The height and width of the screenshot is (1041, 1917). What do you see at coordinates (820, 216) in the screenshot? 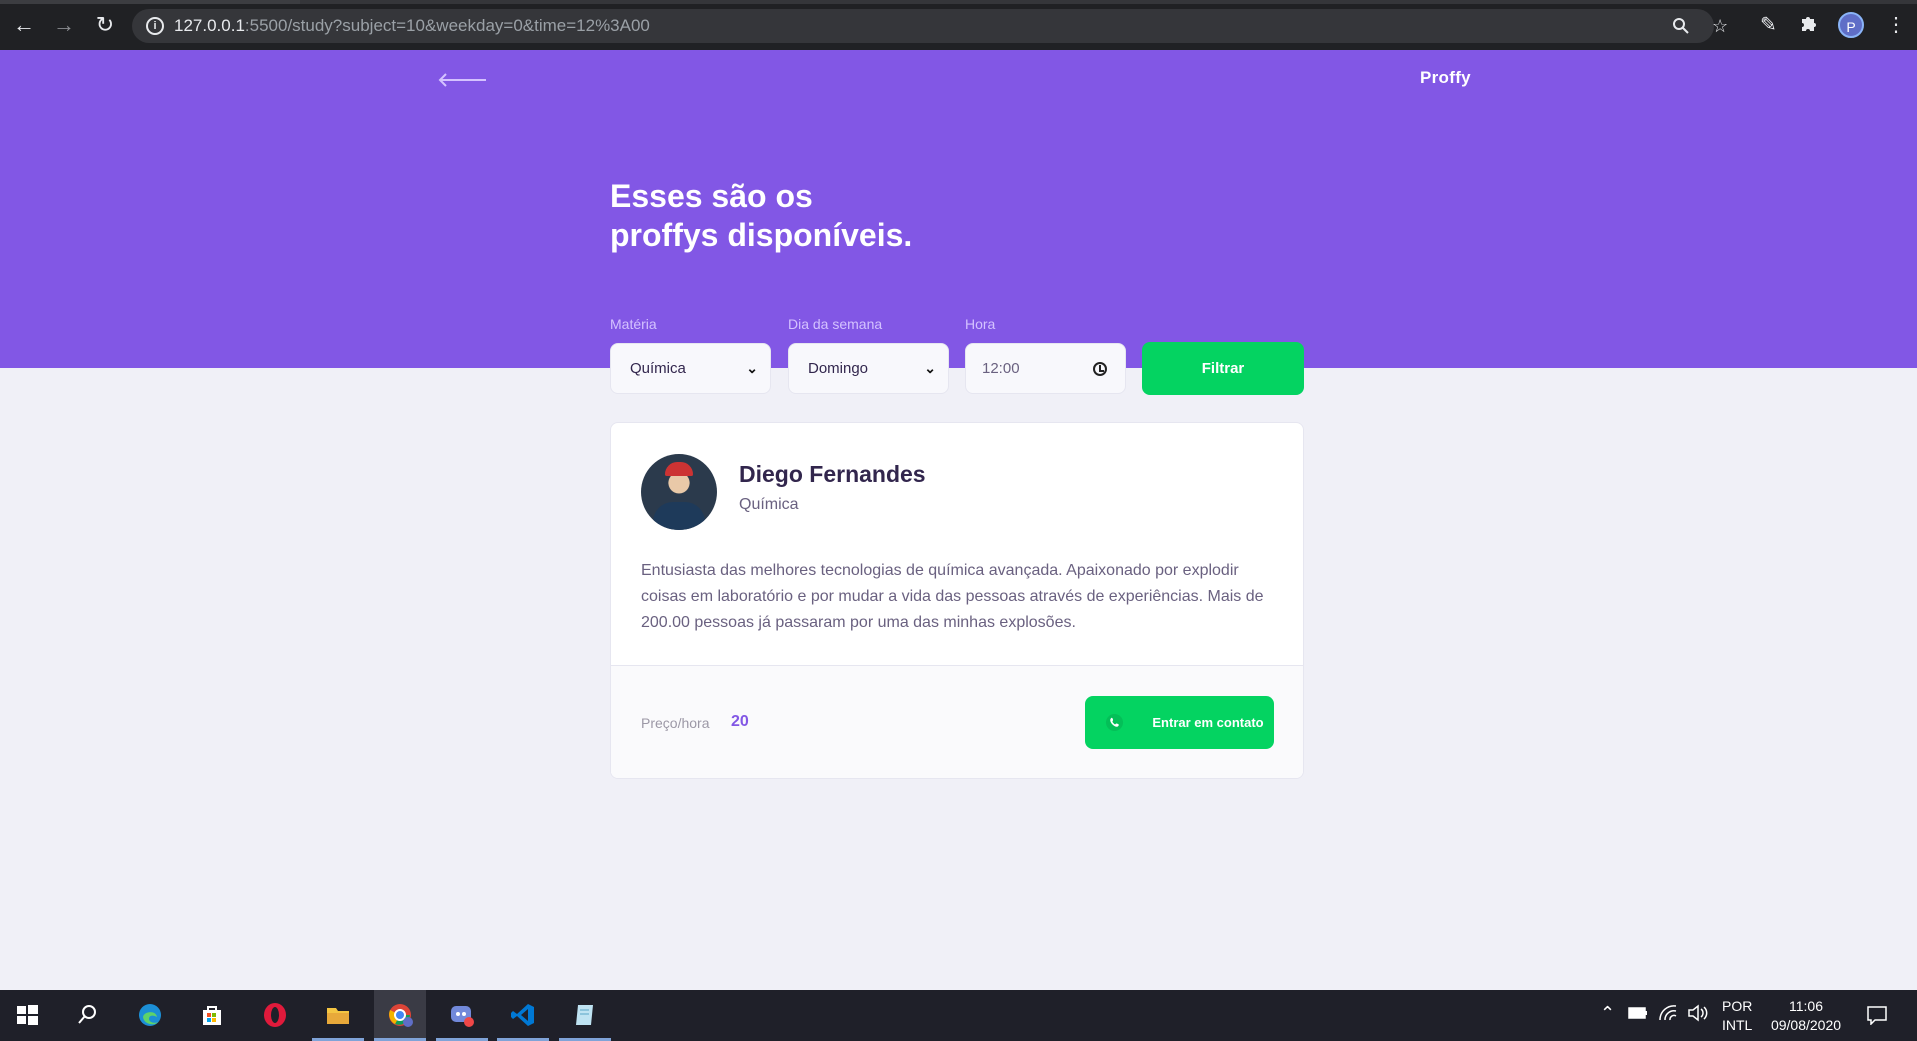
I see `page-title: Esses são os proffys disponíveis.` at bounding box center [820, 216].